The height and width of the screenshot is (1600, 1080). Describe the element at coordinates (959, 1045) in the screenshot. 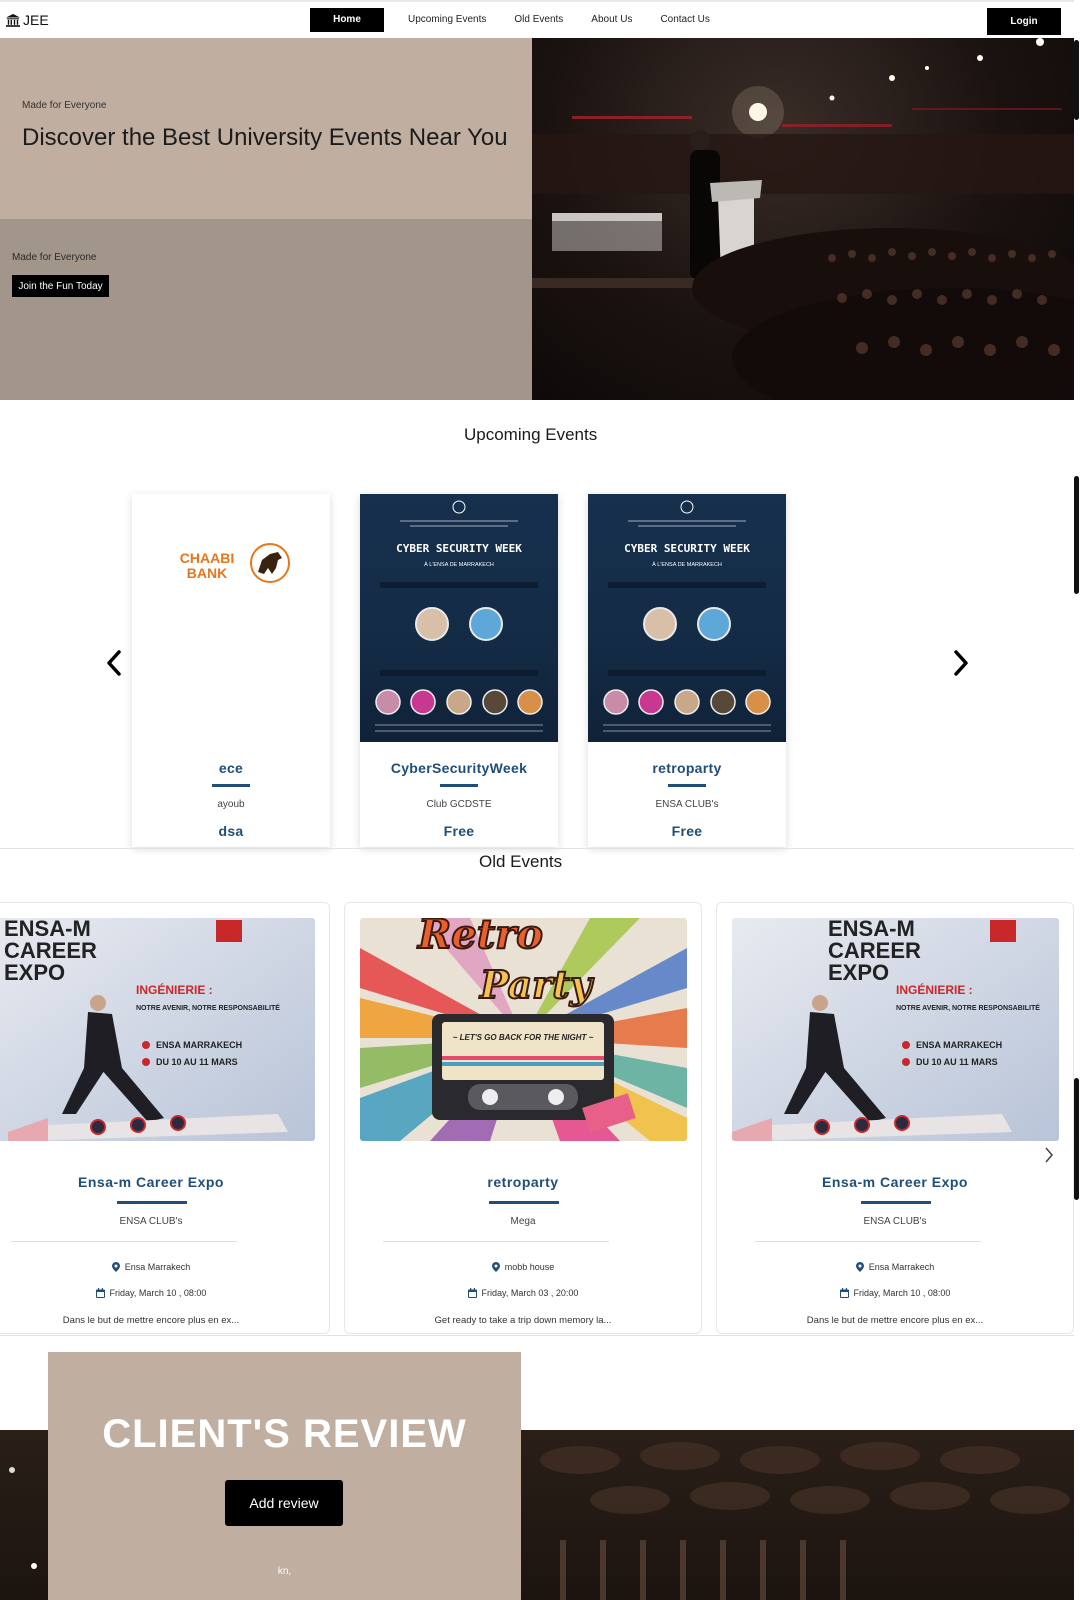

I see `poster-location: ENSA MARRAKECH` at that location.